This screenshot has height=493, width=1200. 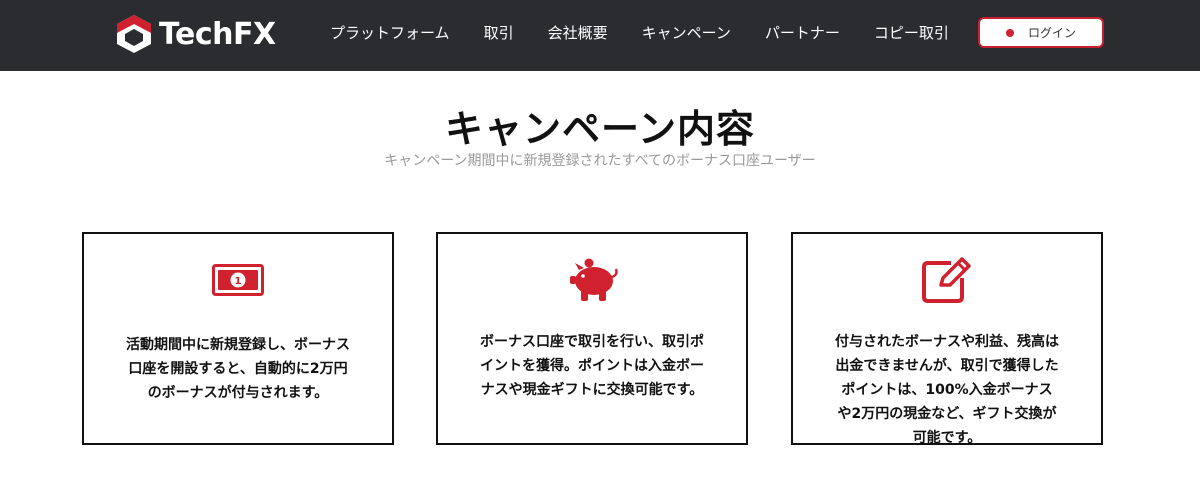 I want to click on techfx-logo-mark-icon, so click(x=134, y=34).